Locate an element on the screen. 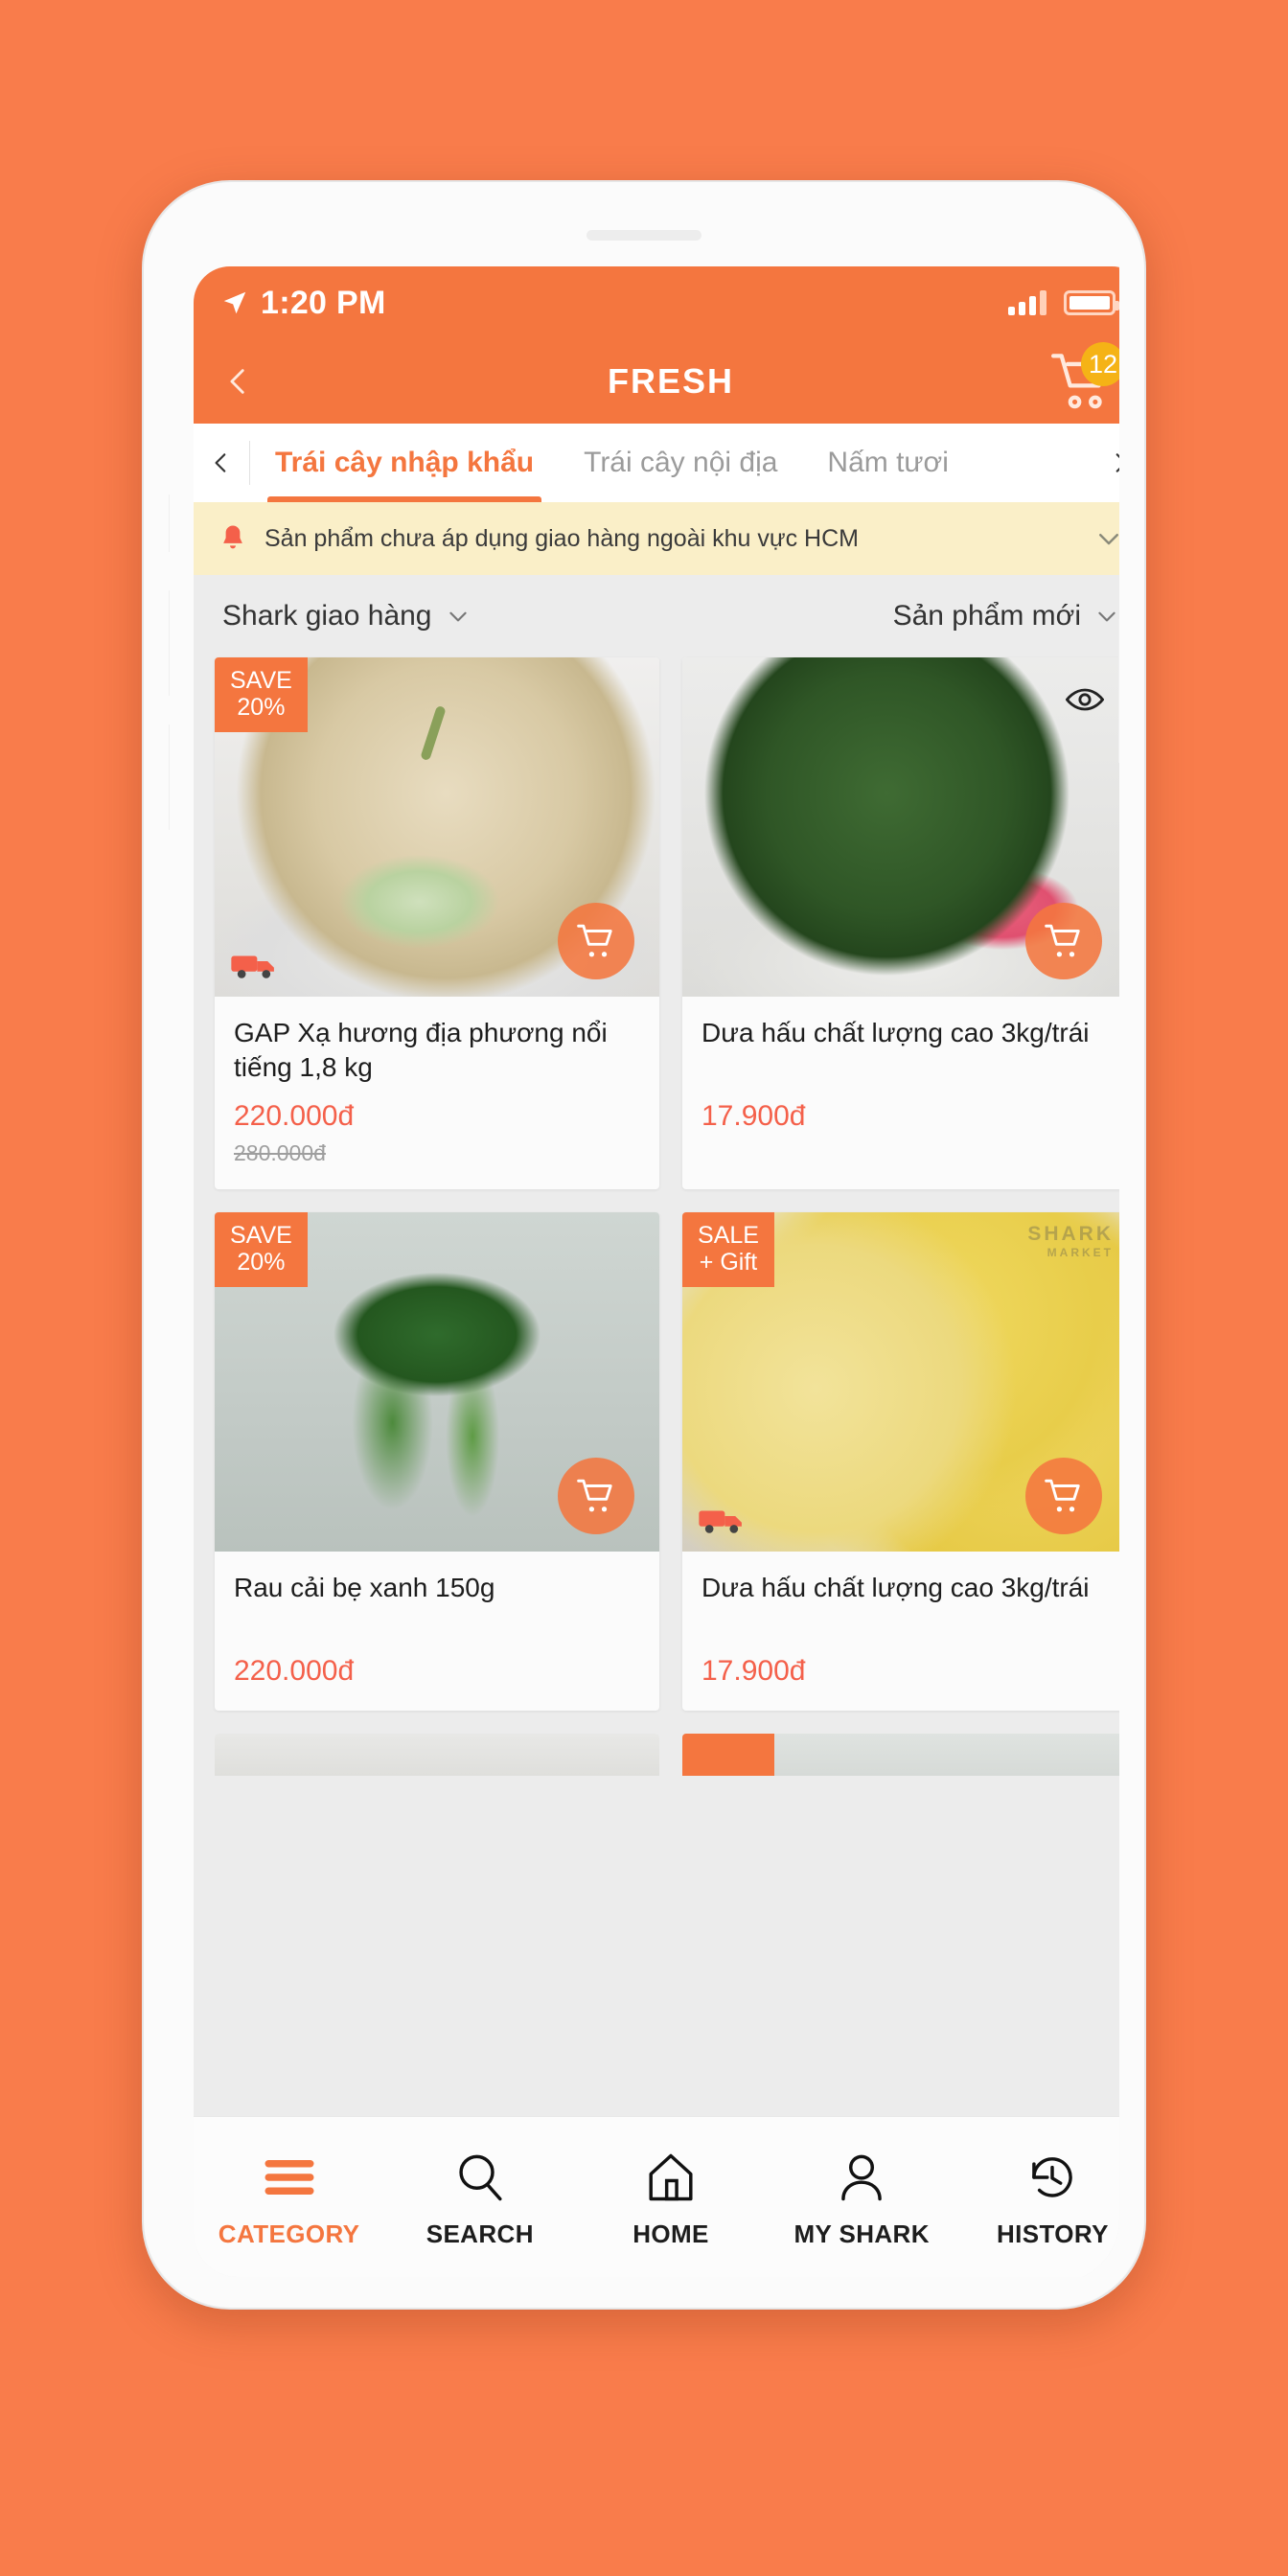  location-arrow-icon is located at coordinates (234, 302).